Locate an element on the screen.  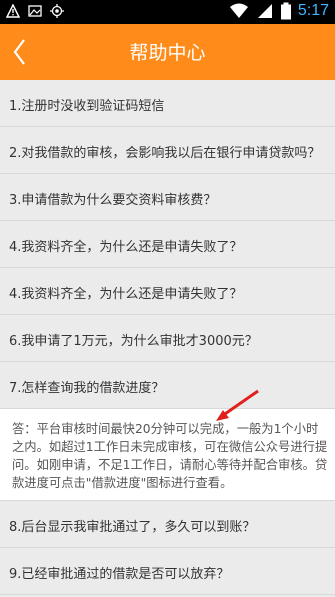
faq-question: 7.怎样查询我的借款进度？ is located at coordinates (87, 388).